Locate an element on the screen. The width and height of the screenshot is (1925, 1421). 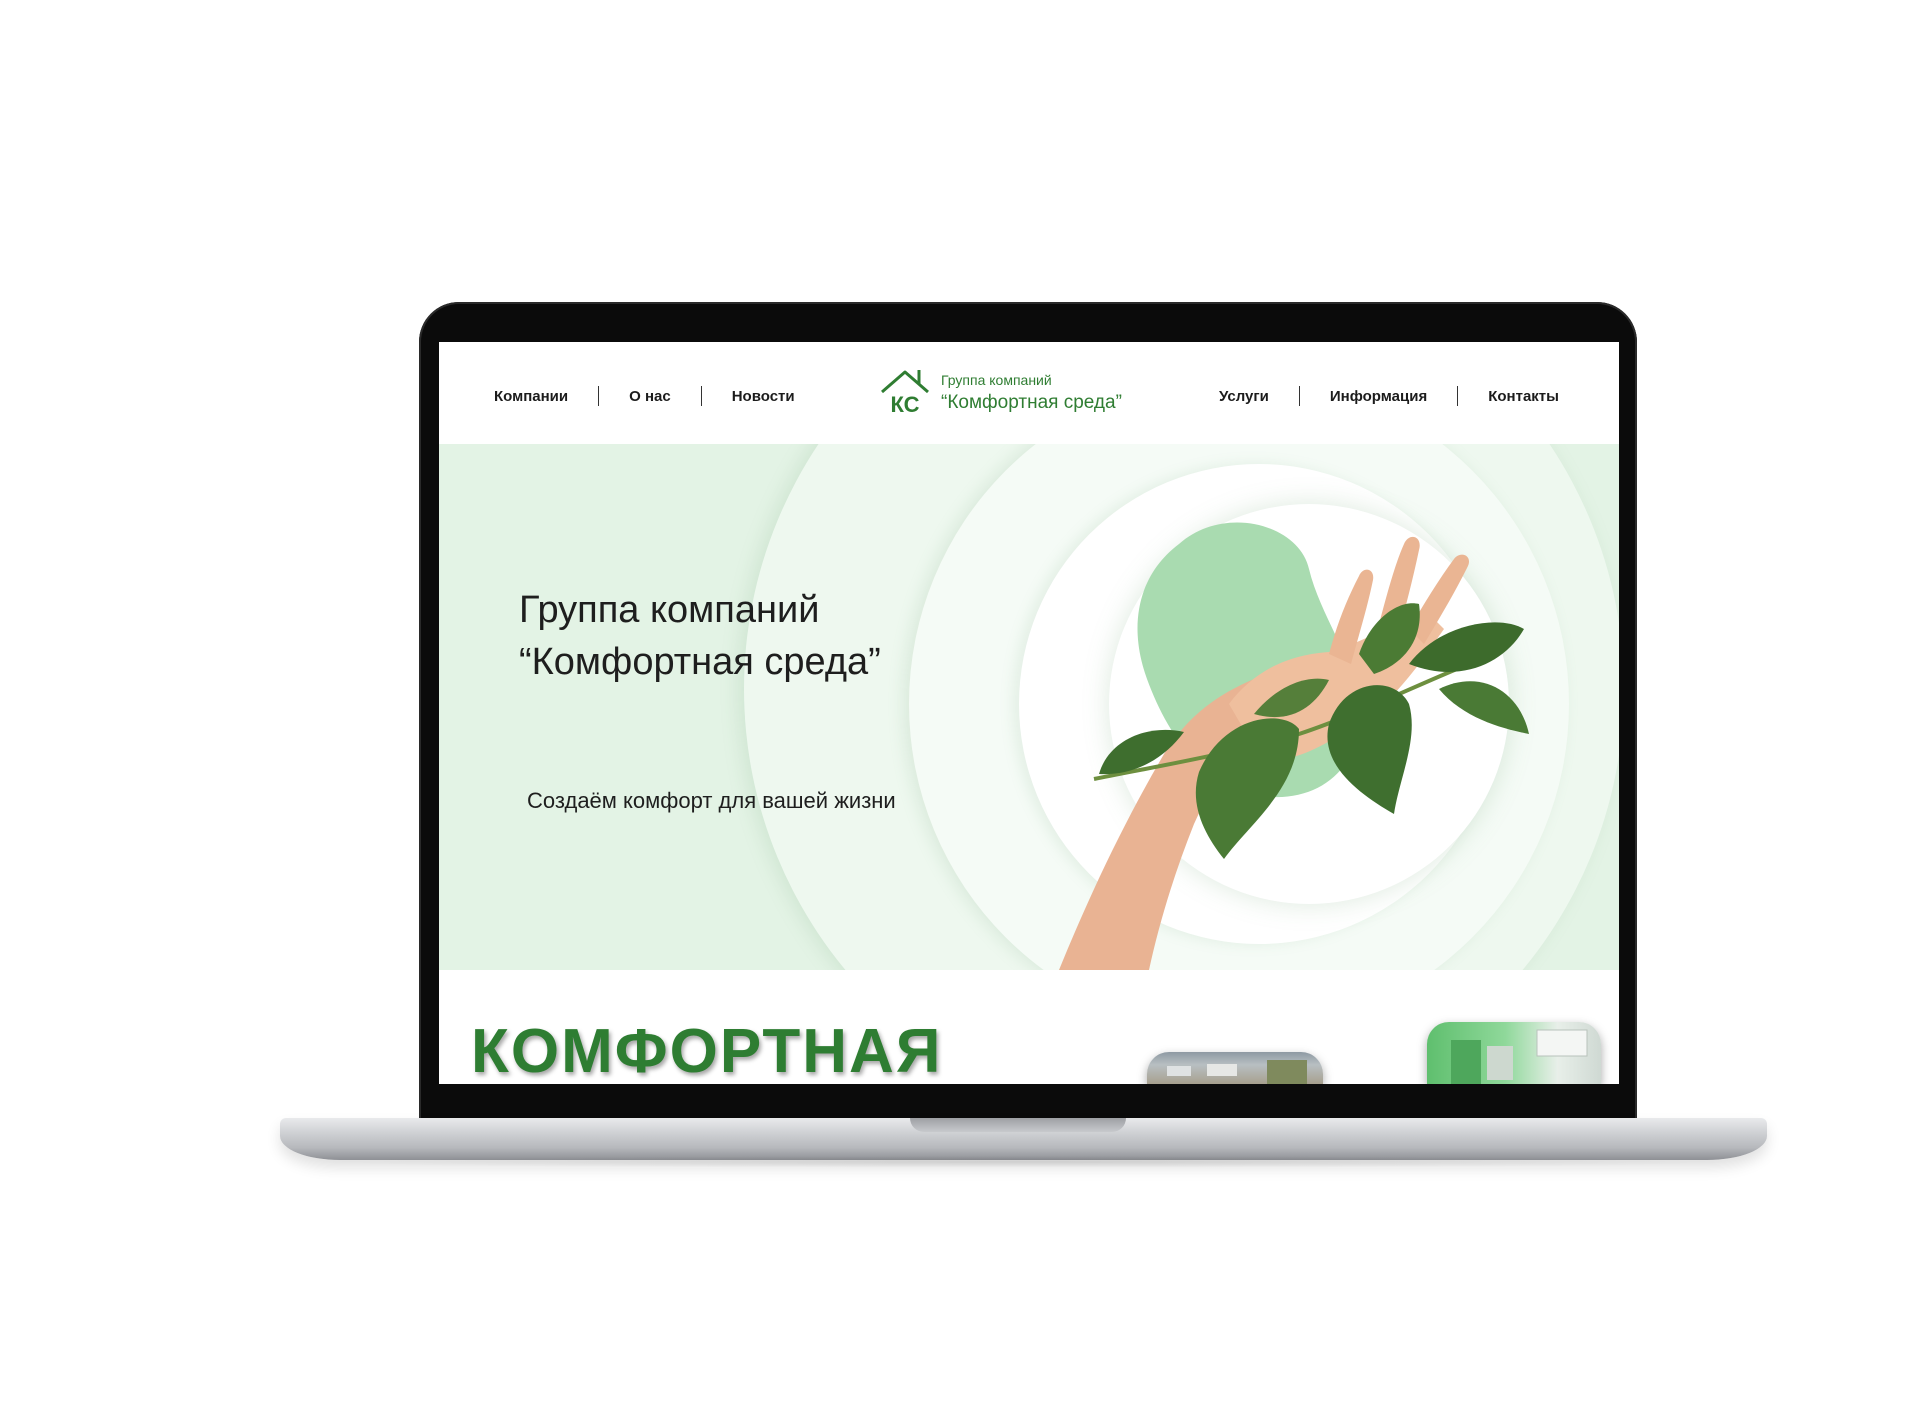
hero-title: Группа компаний “Комфортная среда” is located at coordinates (700, 636).